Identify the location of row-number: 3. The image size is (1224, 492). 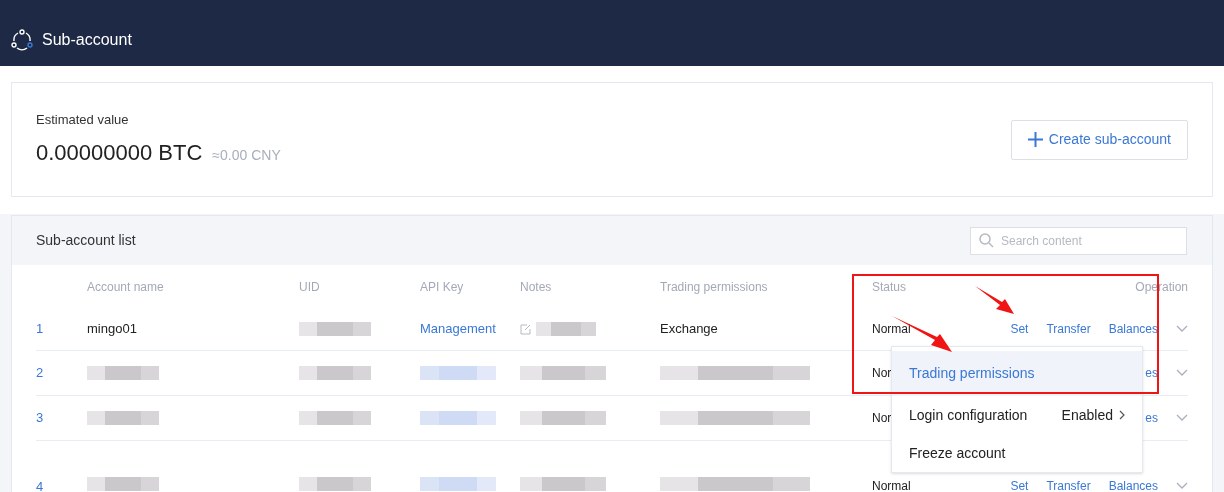
(40, 418).